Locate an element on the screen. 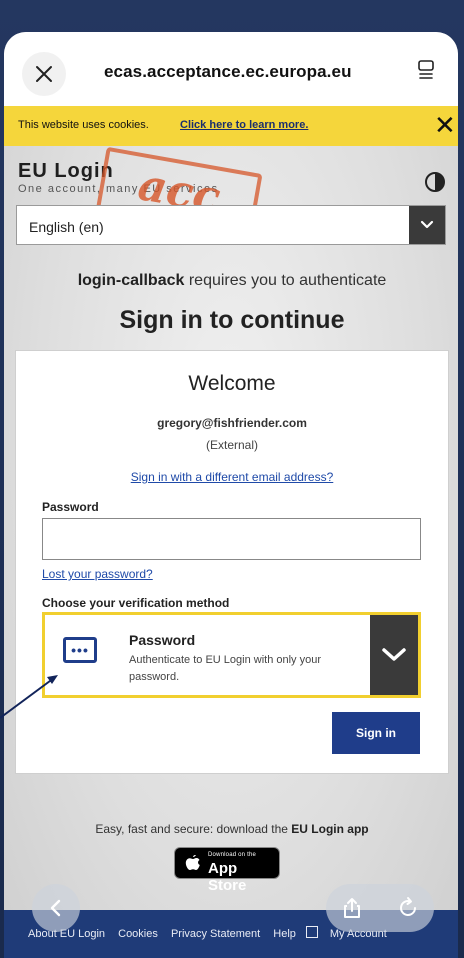 The height and width of the screenshot is (958, 464). different-email-link: Sign in with a different email address? is located at coordinates (232, 477).